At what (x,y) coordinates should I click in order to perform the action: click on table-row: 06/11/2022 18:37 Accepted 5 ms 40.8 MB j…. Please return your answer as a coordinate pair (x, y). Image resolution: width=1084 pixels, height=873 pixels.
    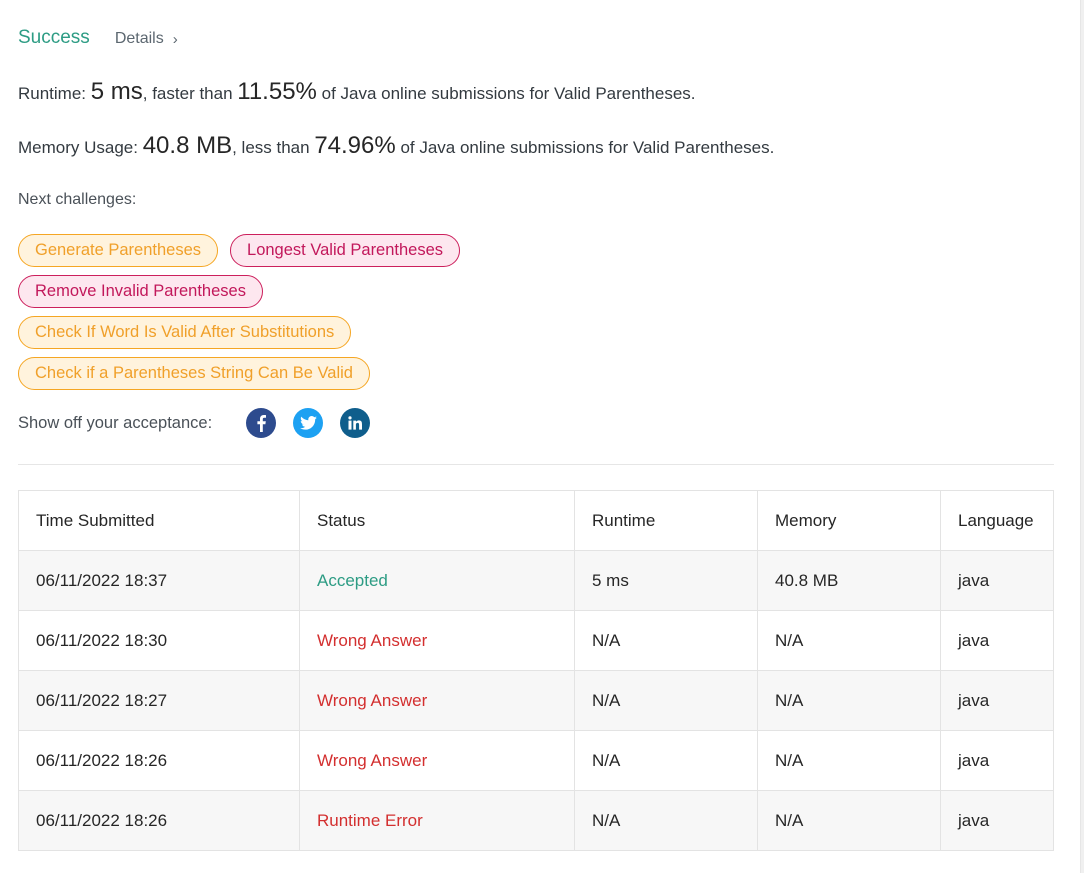
    Looking at the image, I should click on (536, 580).